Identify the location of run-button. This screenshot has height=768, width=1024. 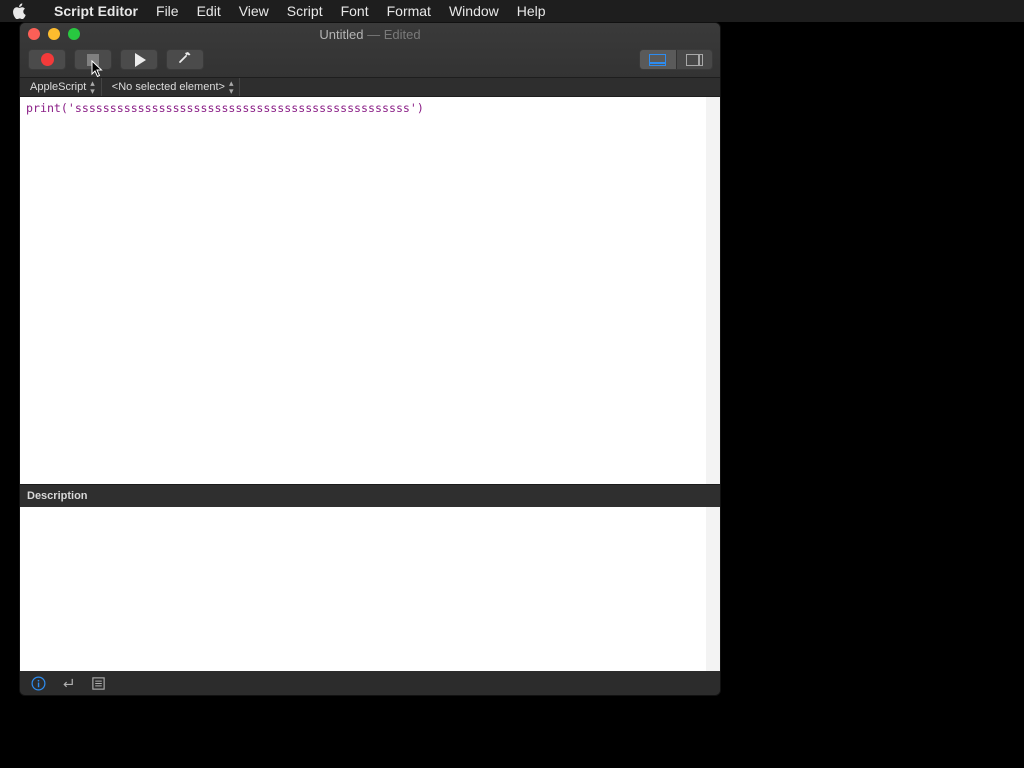
(139, 59).